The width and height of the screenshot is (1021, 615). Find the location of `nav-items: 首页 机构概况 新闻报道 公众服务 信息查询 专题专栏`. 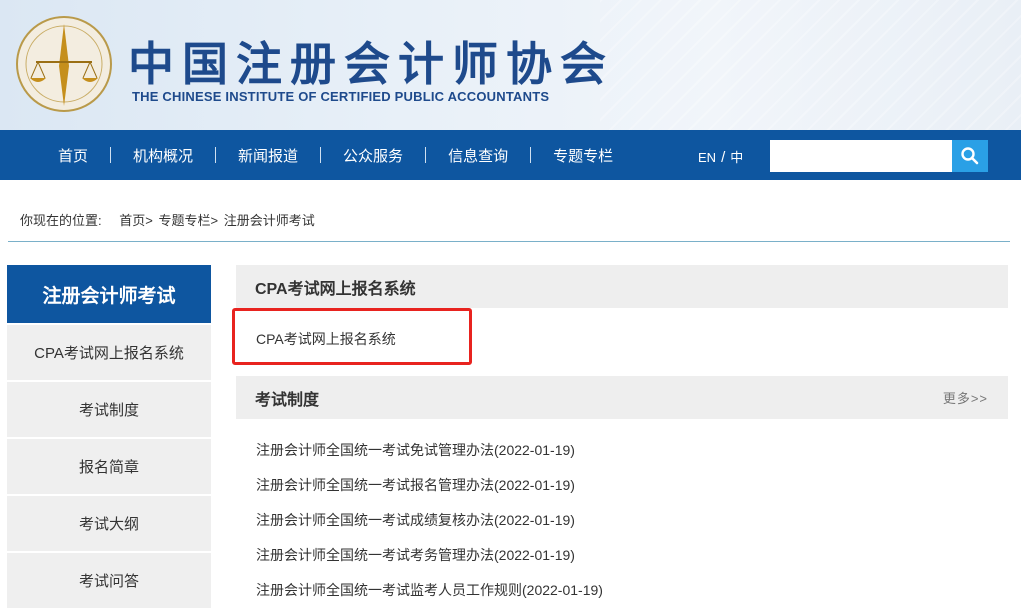

nav-items: 首页 机构概况 新闻报道 公众服务 信息查询 专题专栏 is located at coordinates (335, 155).